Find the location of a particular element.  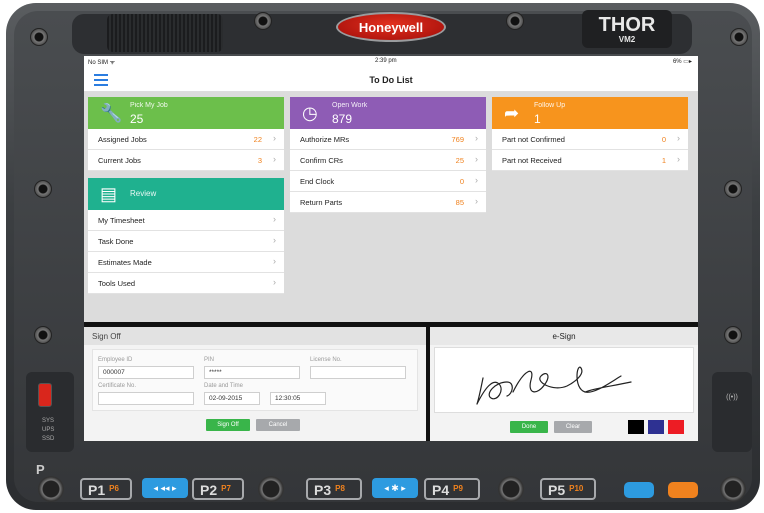

certificate-field is located at coordinates (146, 398).